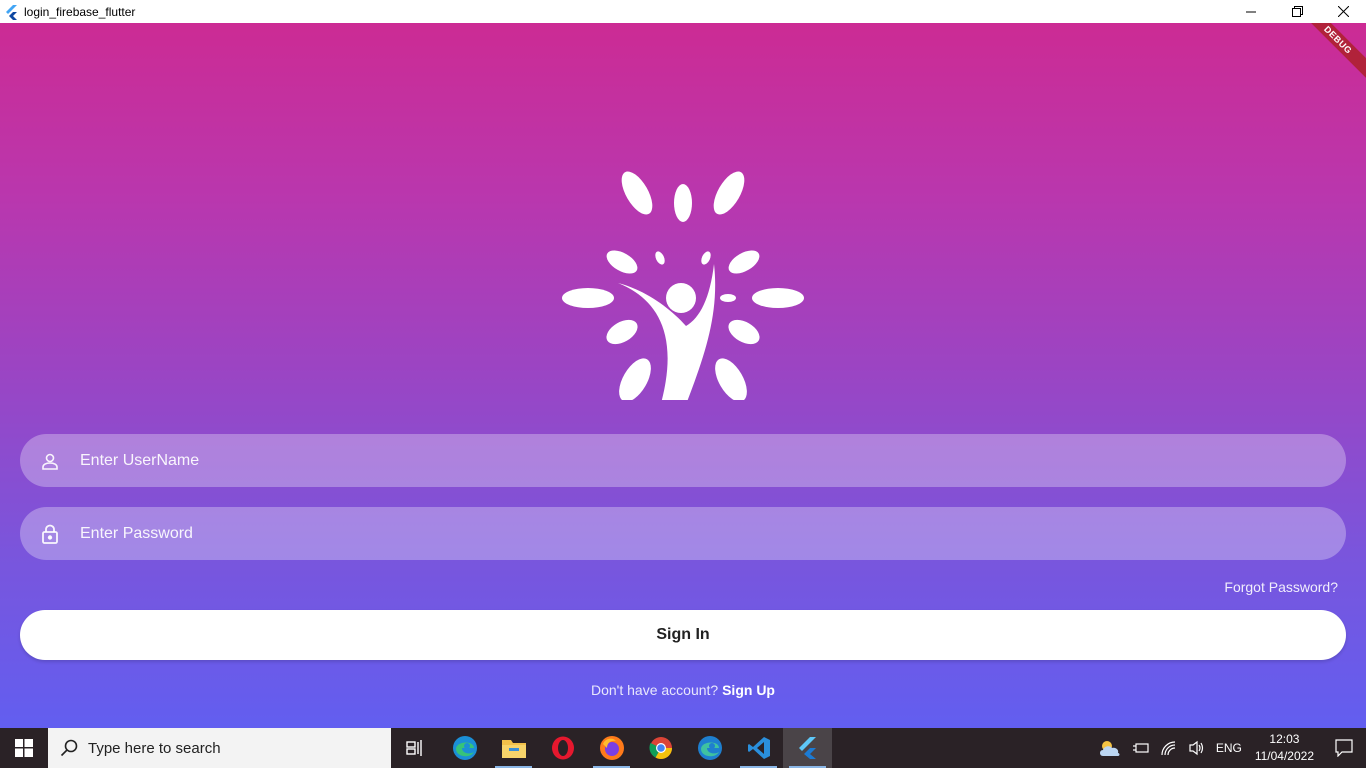 The height and width of the screenshot is (768, 1366). Describe the element at coordinates (683, 285) in the screenshot. I see `tree-person-logo-icon` at that location.